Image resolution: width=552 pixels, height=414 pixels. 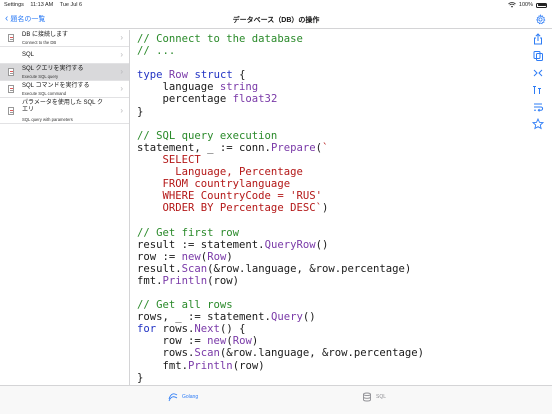 I want to click on code-line: // Connect to the database, so click(x=220, y=39).